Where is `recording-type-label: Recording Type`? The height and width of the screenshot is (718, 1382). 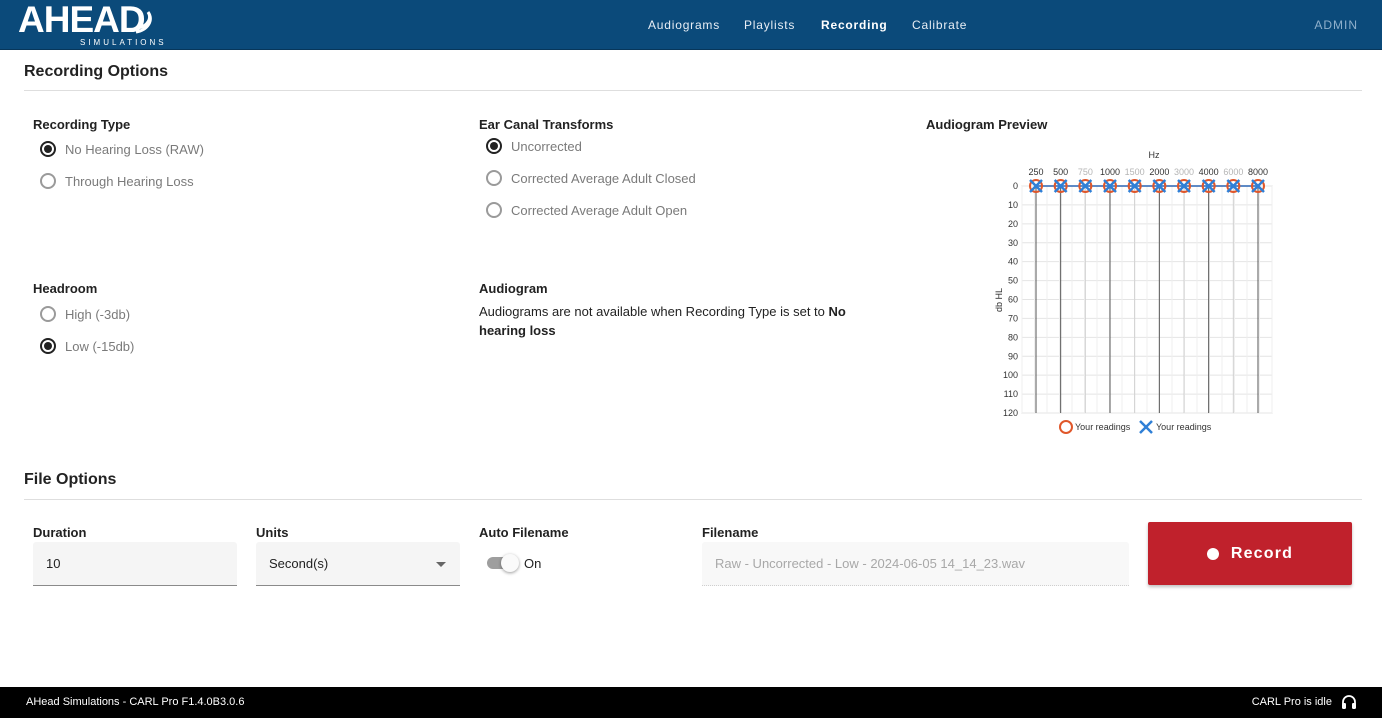
recording-type-label: Recording Type is located at coordinates (82, 124).